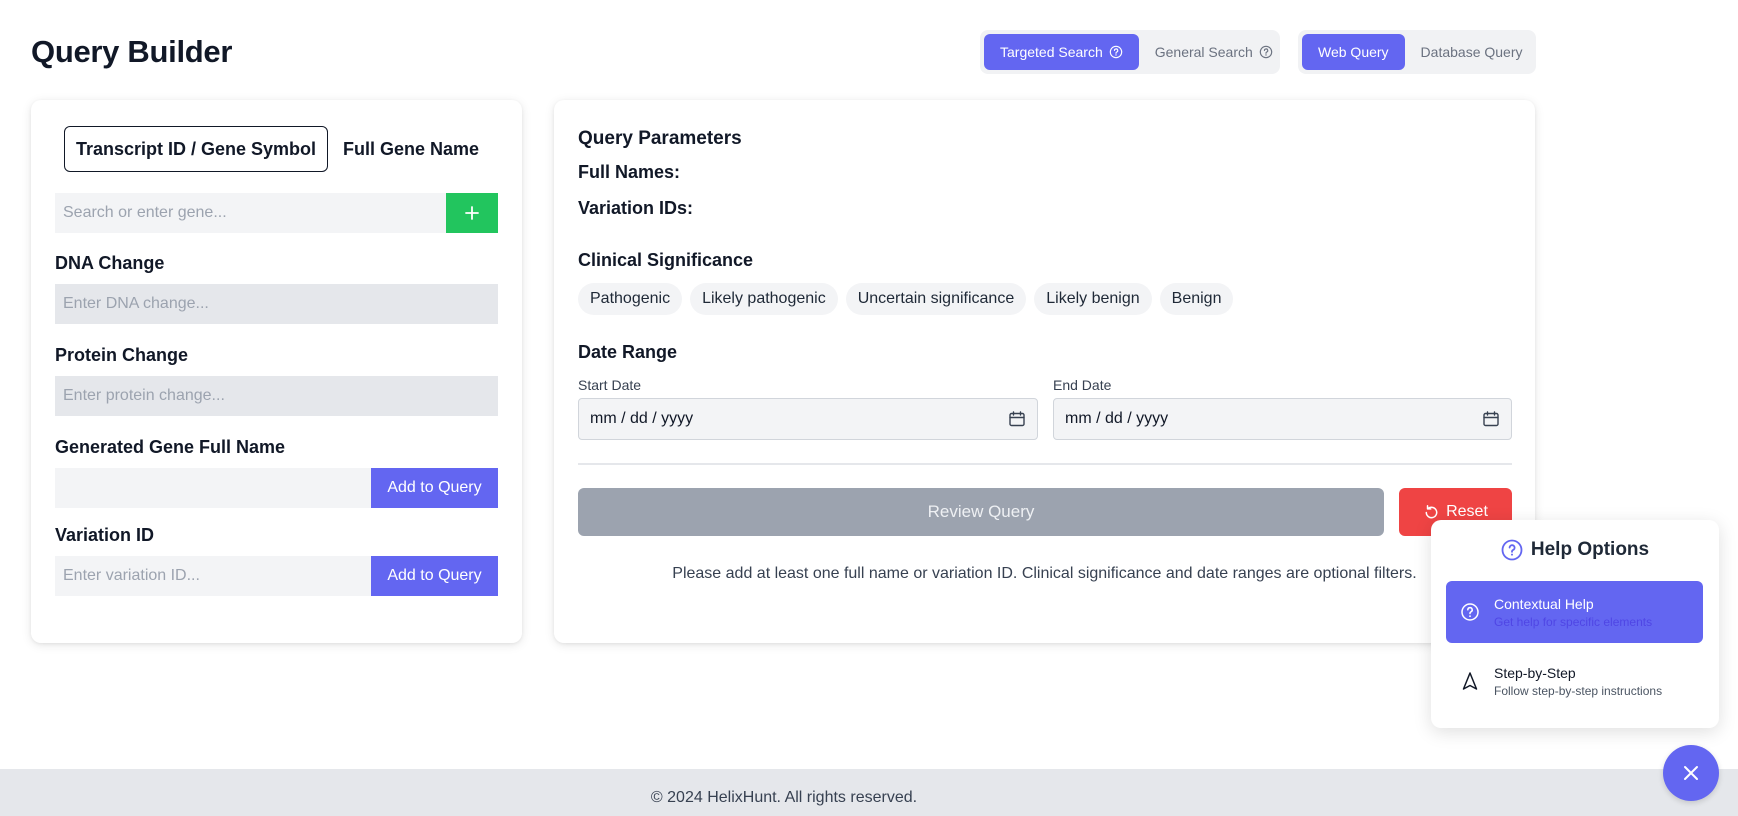  I want to click on help-options-title: Help Options, so click(1590, 549).